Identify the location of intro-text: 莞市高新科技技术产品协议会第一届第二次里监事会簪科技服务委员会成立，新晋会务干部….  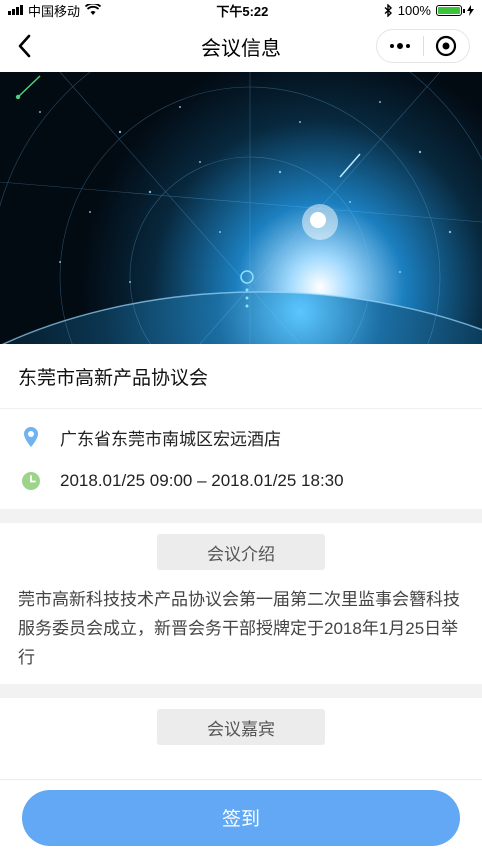
(239, 628).